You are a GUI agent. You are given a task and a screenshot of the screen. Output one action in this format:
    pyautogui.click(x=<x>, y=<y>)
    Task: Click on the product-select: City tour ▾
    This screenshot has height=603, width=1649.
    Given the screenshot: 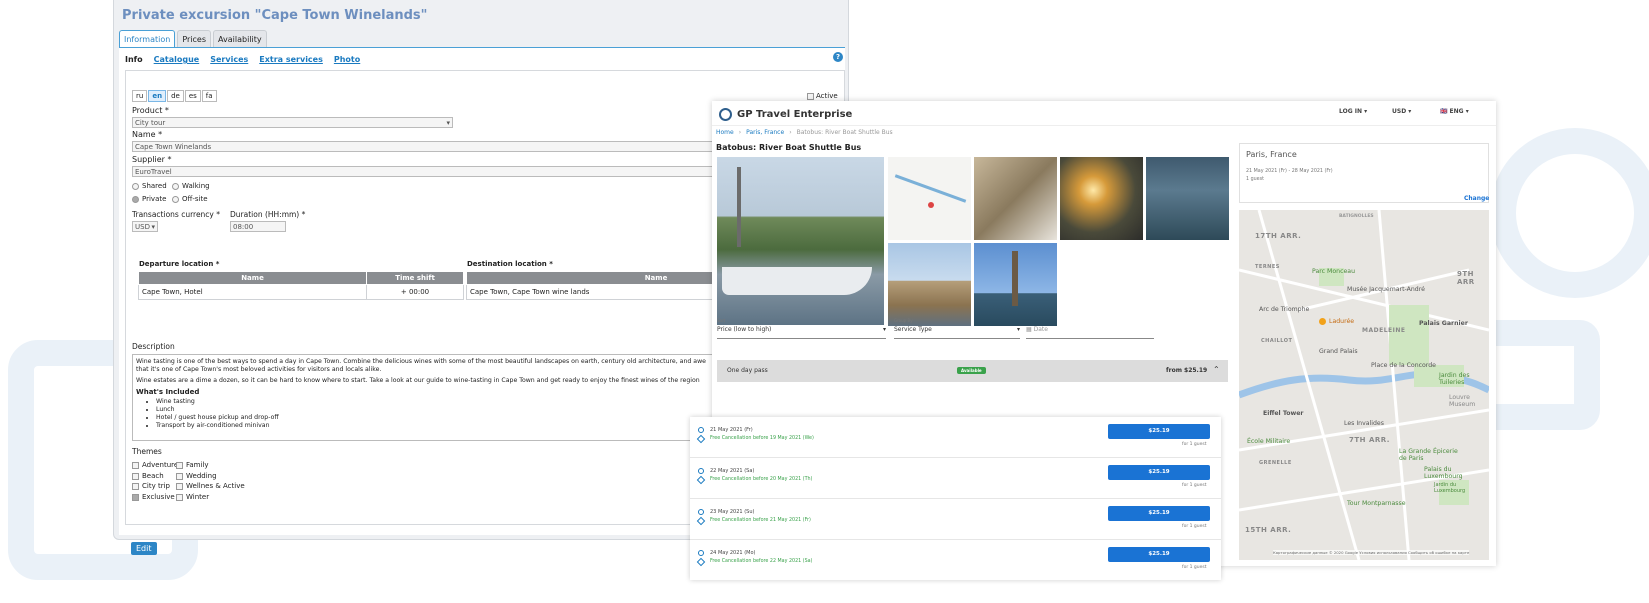 What is the action you would take?
    pyautogui.click(x=292, y=122)
    